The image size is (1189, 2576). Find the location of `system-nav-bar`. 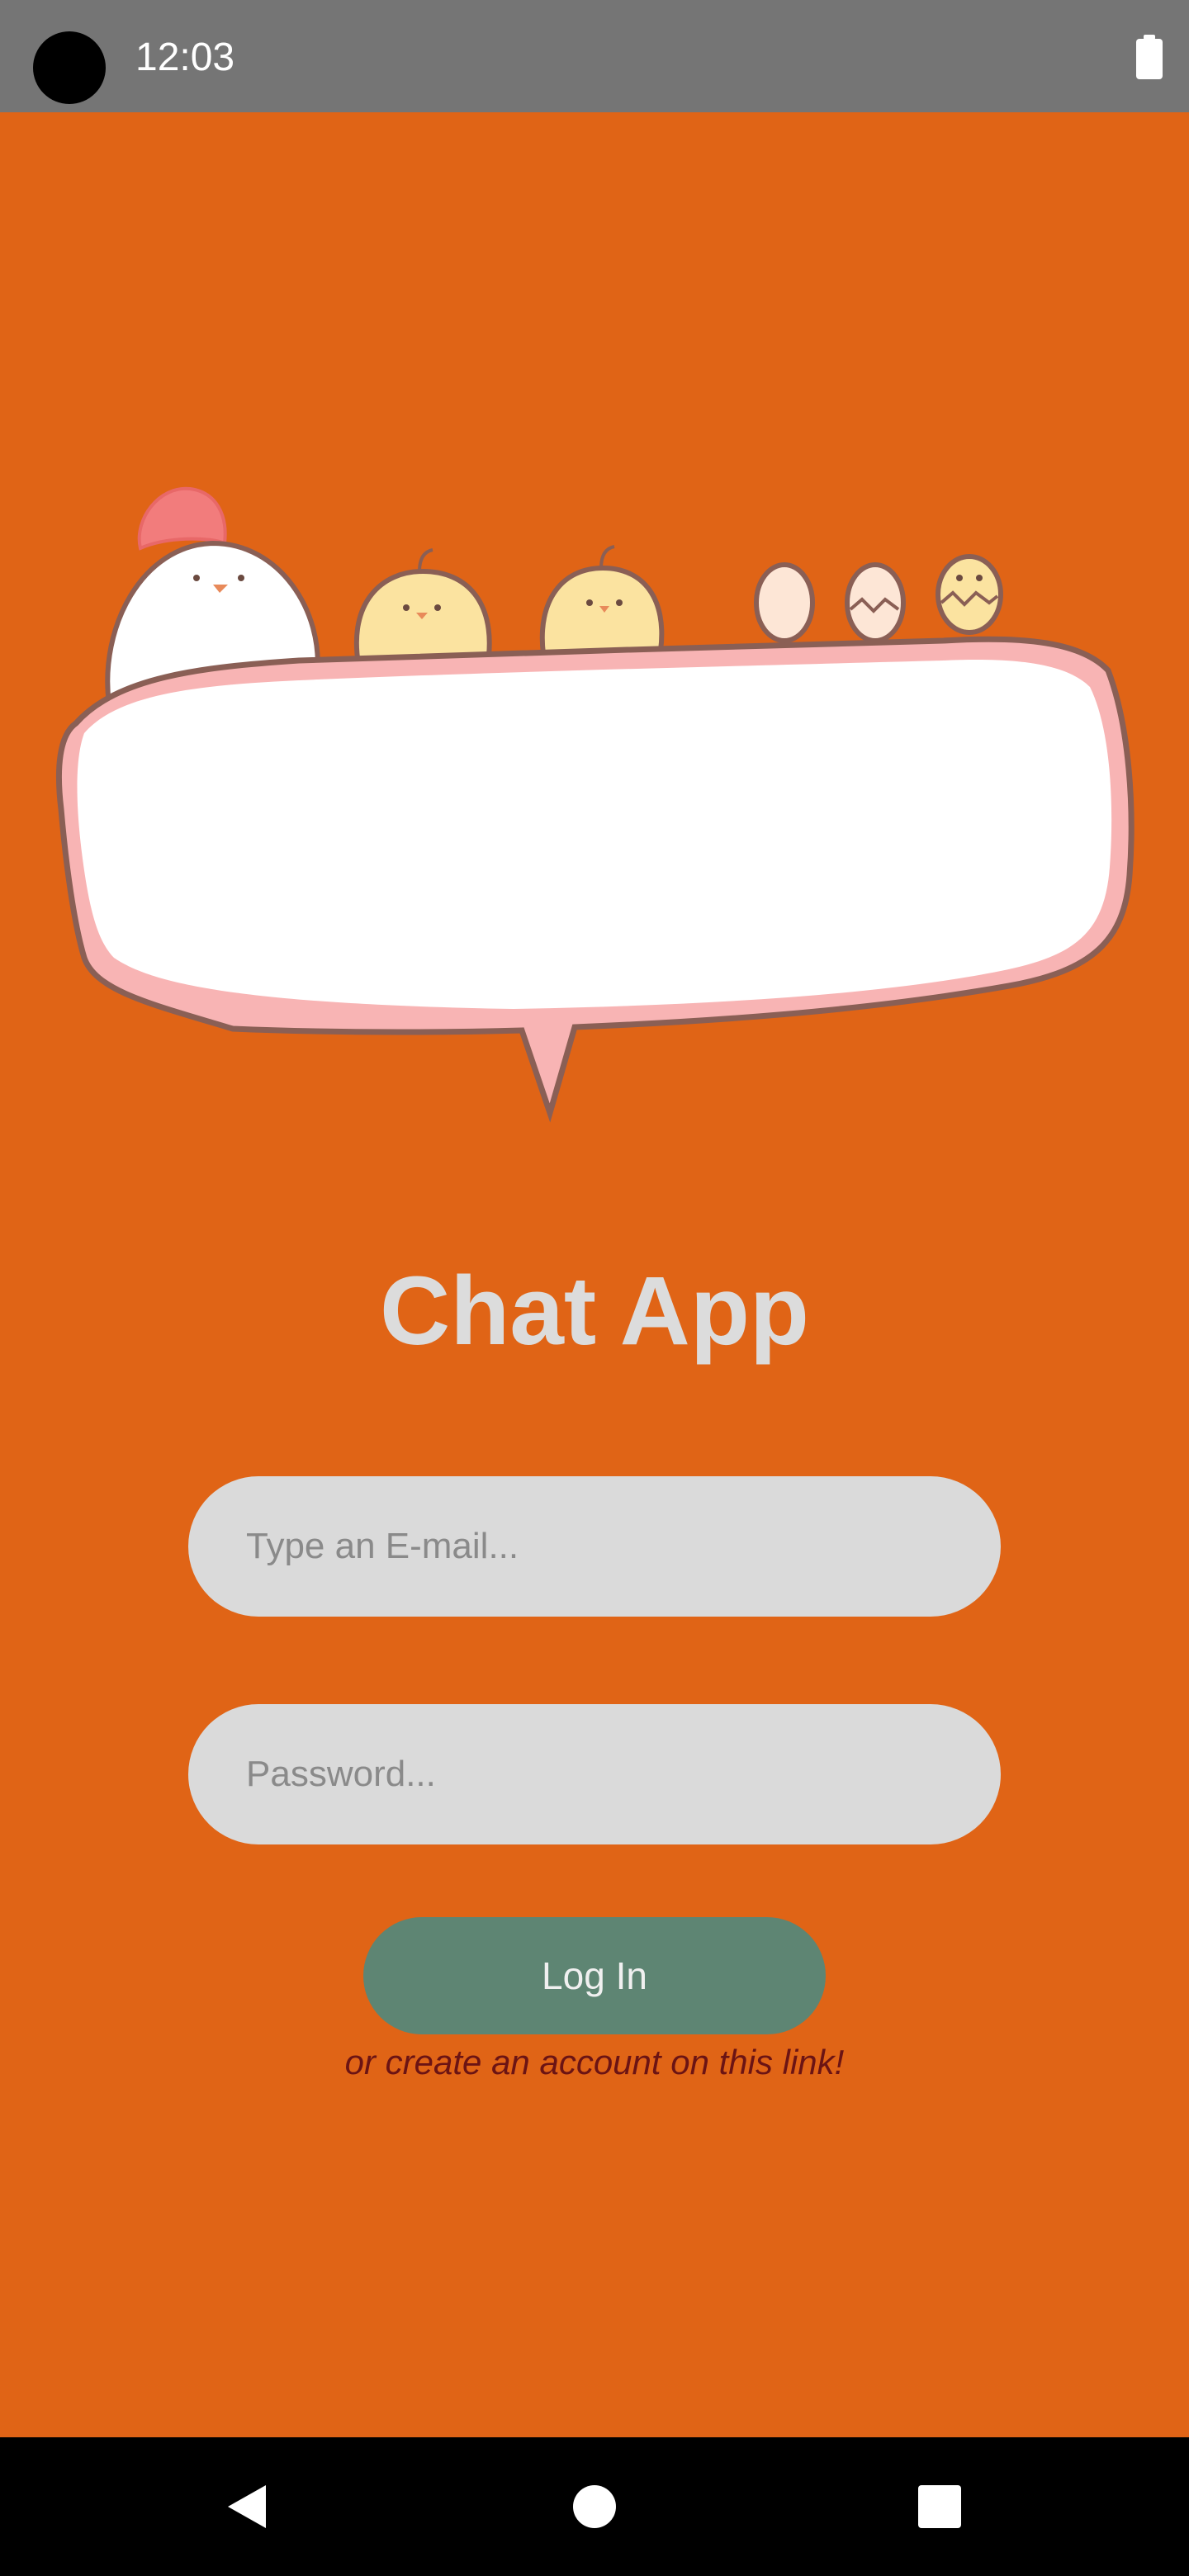

system-nav-bar is located at coordinates (594, 2506).